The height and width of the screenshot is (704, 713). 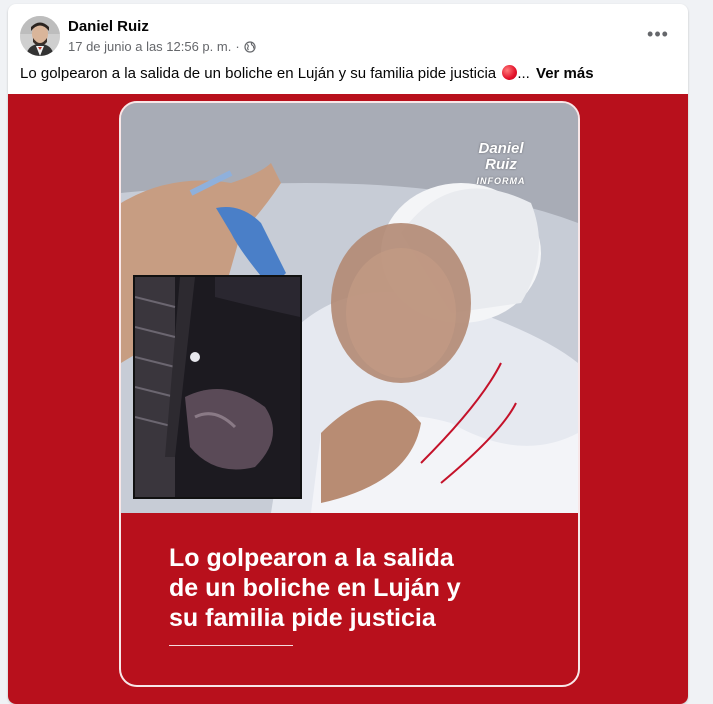 What do you see at coordinates (510, 72) in the screenshot?
I see `red-circle-icon` at bounding box center [510, 72].